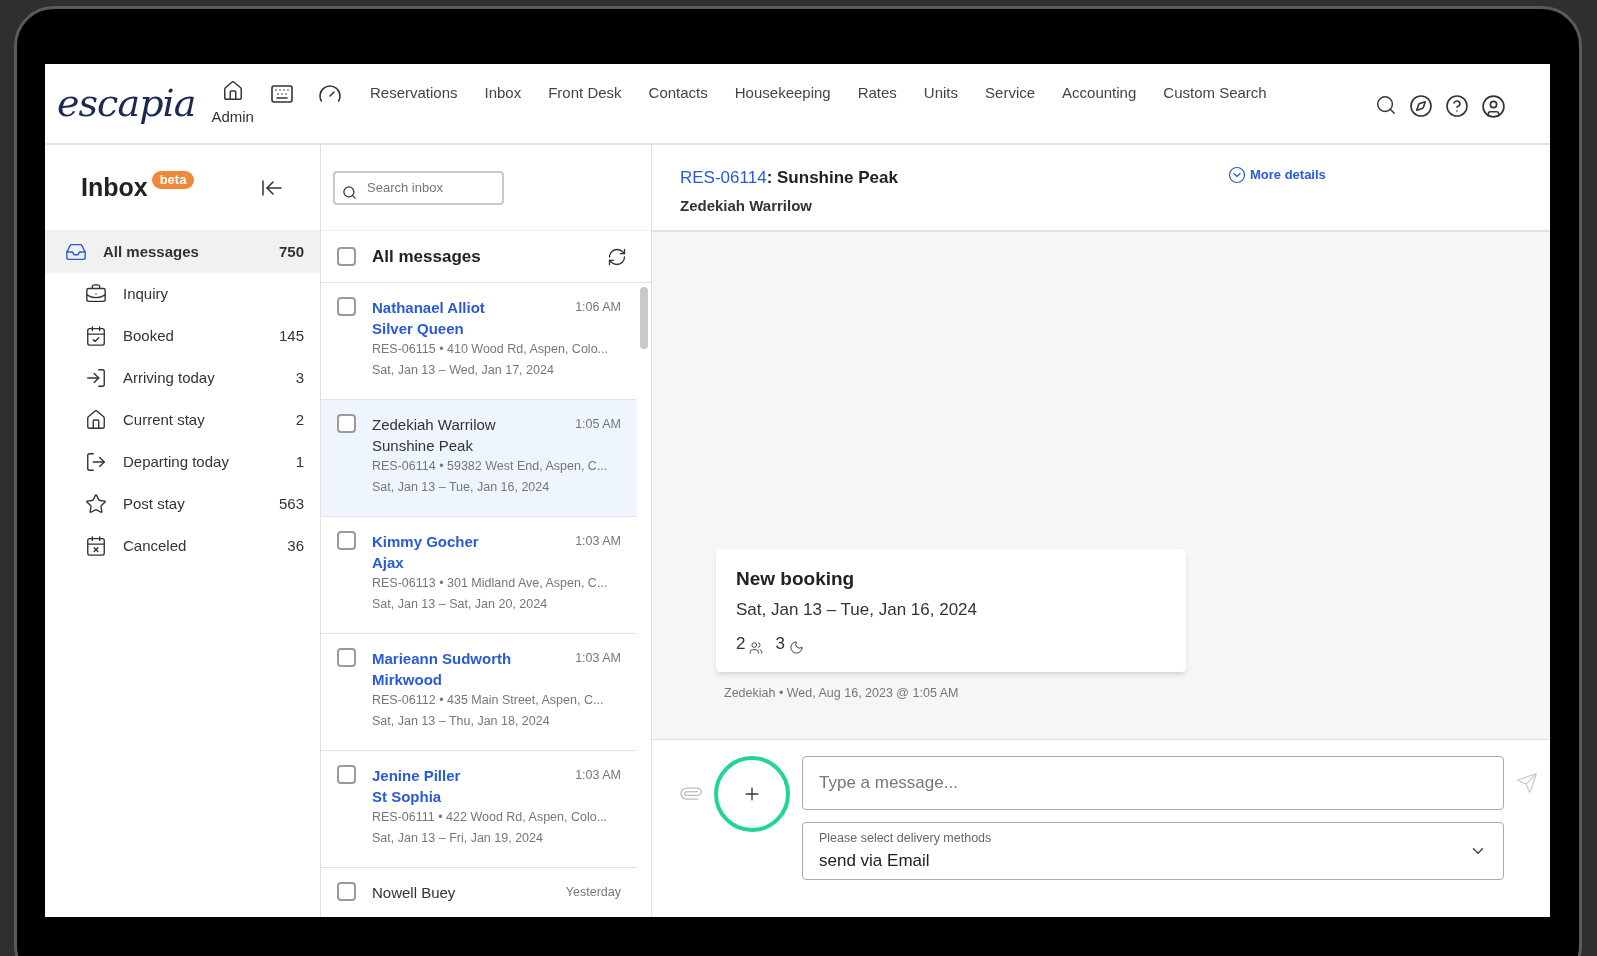 The image size is (1597, 956). Describe the element at coordinates (182, 462) in the screenshot. I see `sidebar-item: Departing today 1` at that location.